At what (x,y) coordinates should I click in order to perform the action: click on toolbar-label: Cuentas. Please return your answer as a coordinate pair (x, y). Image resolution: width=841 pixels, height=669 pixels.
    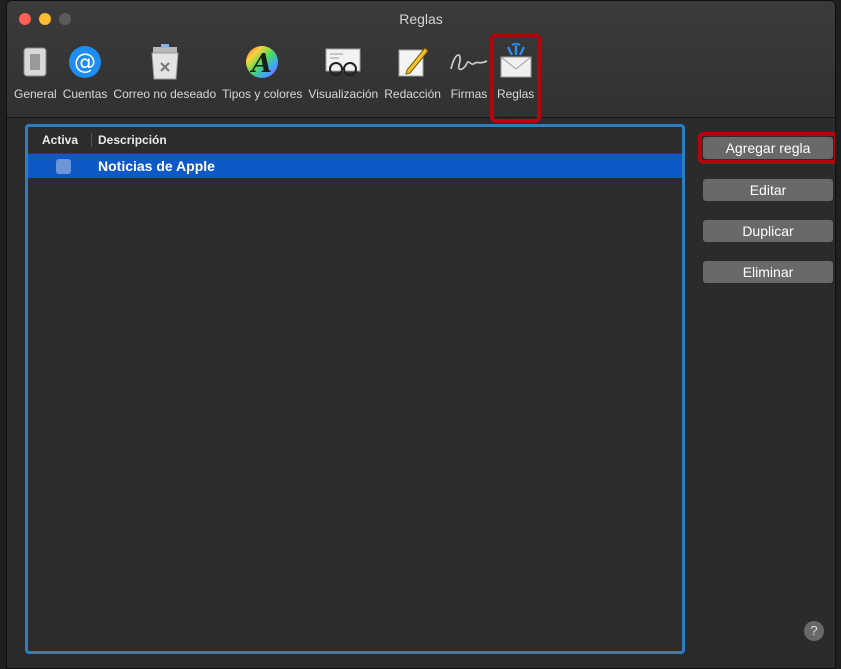
    Looking at the image, I should click on (85, 94).